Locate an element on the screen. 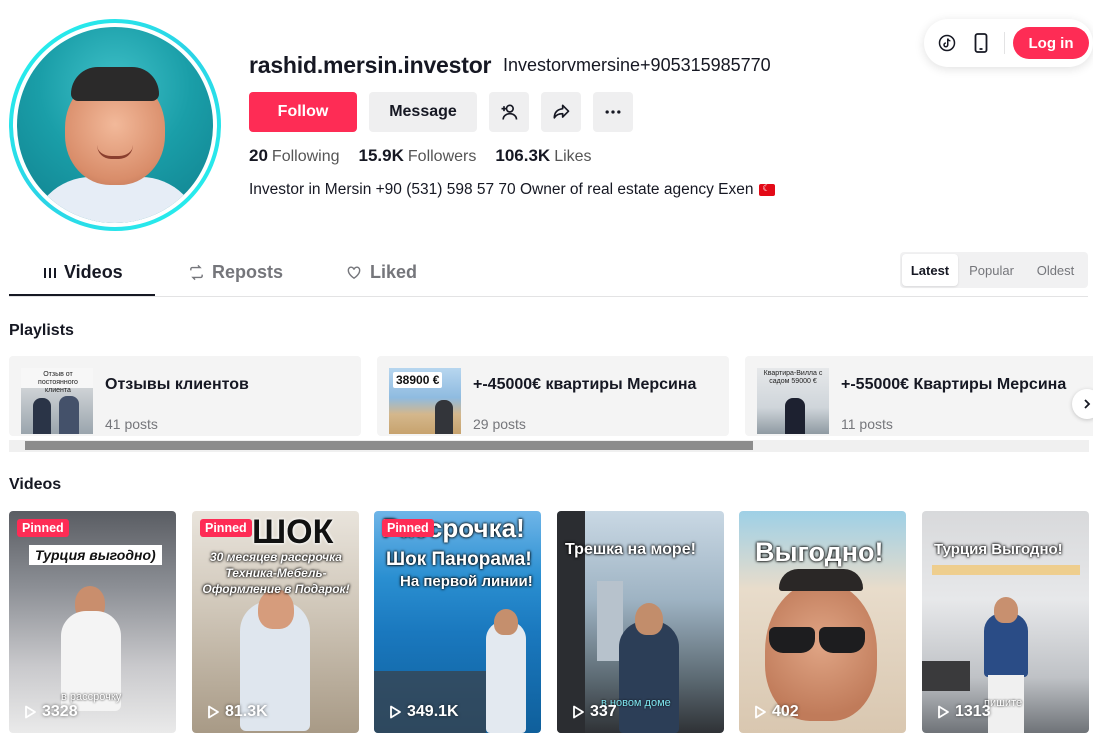 This screenshot has width=1093, height=747. video-card: Турция Выгодно! пишите 1313 is located at coordinates (1005, 622).